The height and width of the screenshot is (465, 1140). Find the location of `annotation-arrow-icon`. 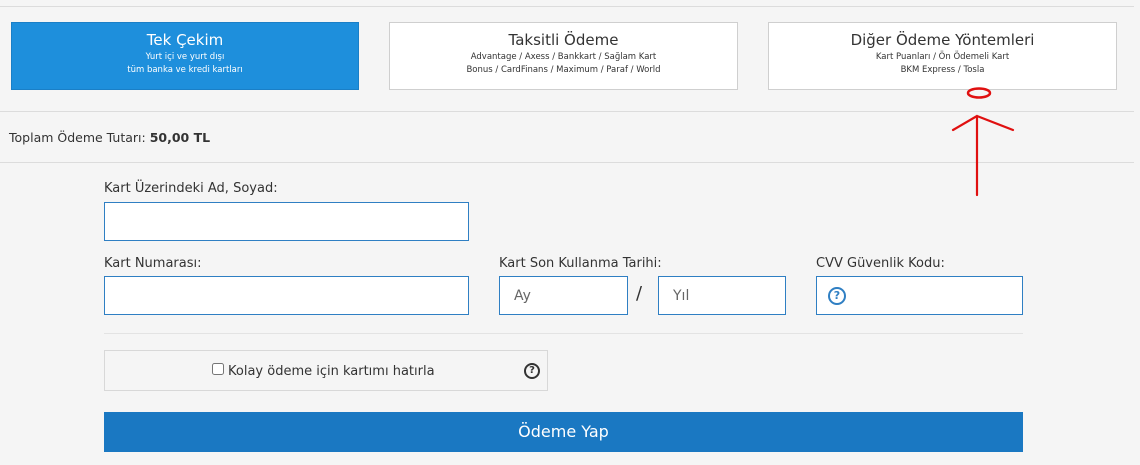

annotation-arrow-icon is located at coordinates (983, 142).